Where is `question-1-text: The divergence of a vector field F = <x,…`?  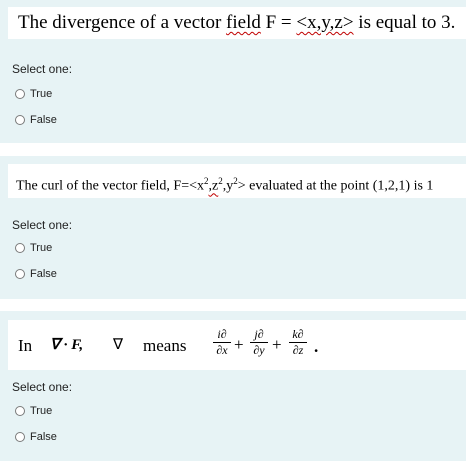
question-1-text: The divergence of a vector field F = <x,… is located at coordinates (237, 23).